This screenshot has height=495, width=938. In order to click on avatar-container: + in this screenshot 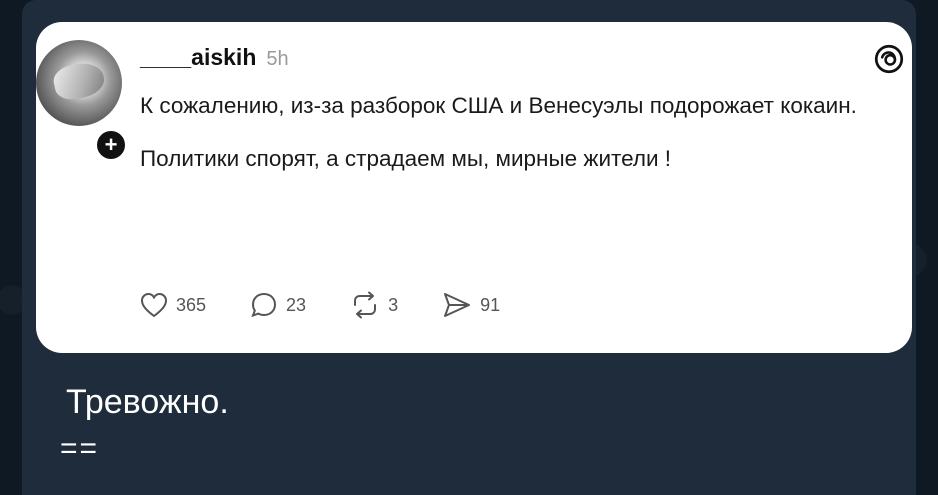, I will do `click(82, 101)`.